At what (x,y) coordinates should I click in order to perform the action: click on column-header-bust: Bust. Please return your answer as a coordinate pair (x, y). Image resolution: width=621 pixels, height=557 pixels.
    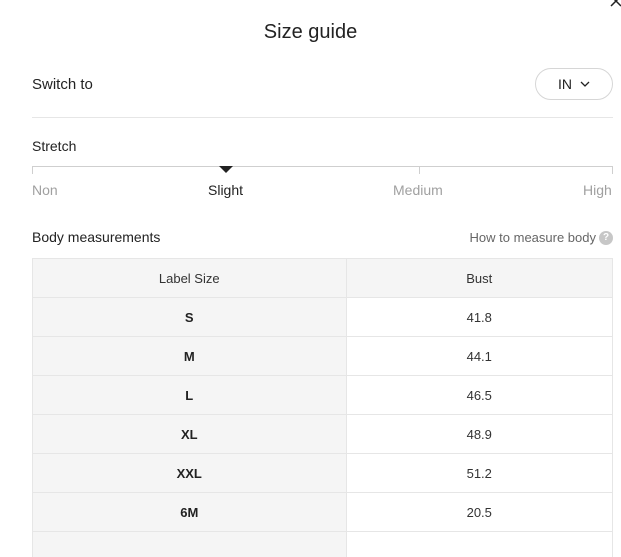
    Looking at the image, I should click on (479, 278).